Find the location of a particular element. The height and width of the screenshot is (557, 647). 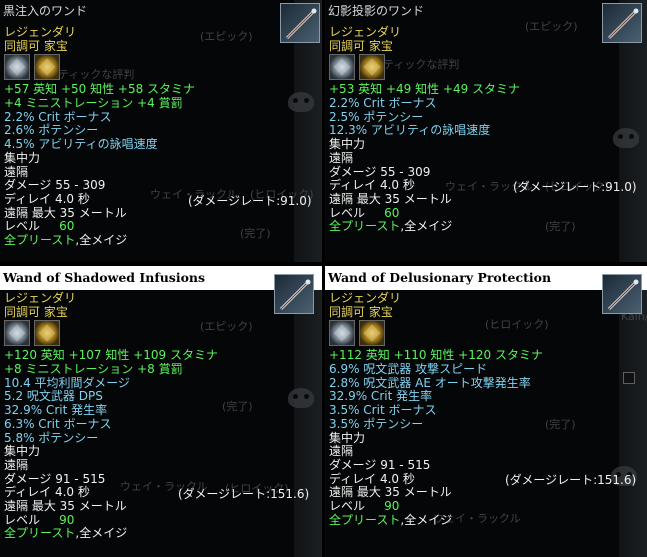

item-title: 黒注入のワンド is located at coordinates (45, 11).